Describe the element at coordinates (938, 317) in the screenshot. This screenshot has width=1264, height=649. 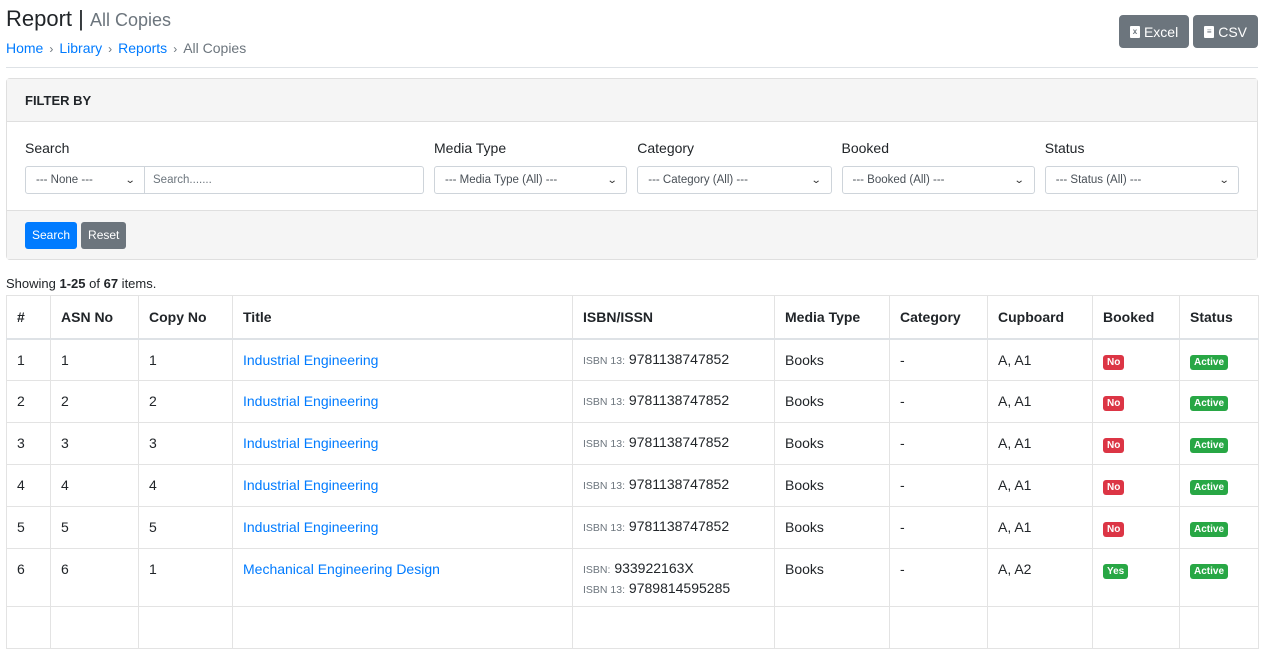
I see `column-header-category: Category` at that location.